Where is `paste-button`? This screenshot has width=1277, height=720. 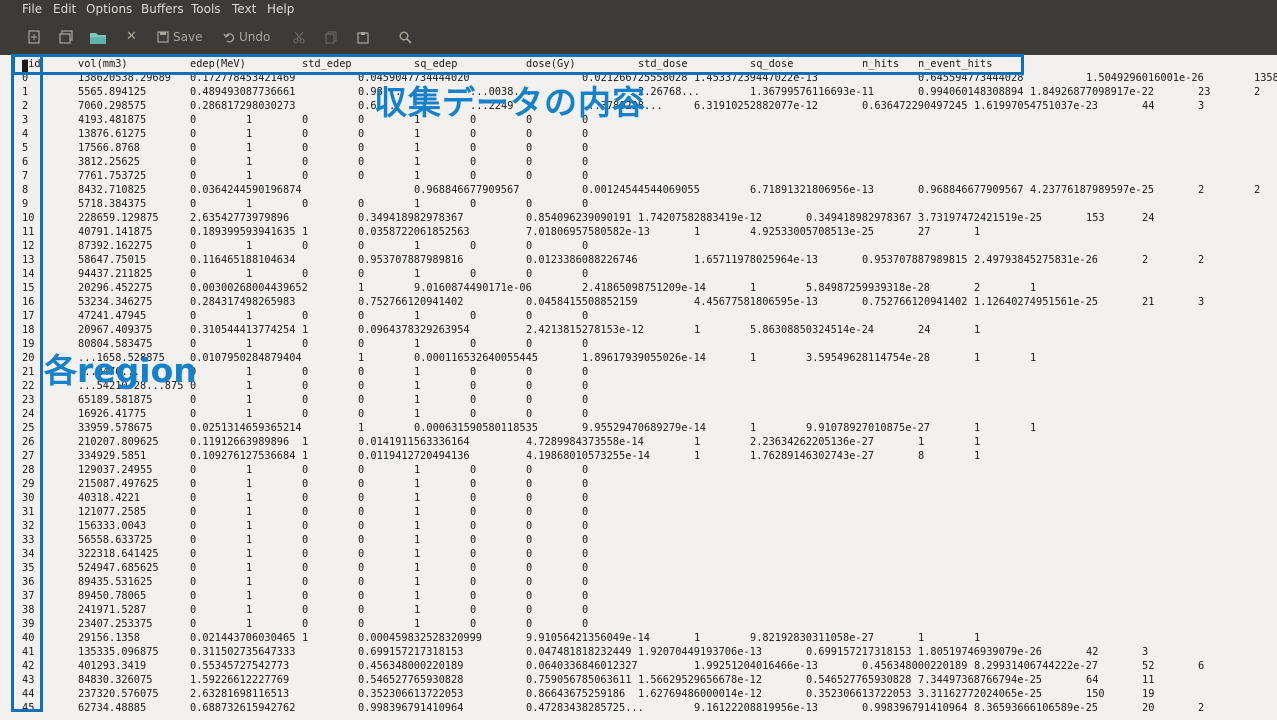 paste-button is located at coordinates (363, 37).